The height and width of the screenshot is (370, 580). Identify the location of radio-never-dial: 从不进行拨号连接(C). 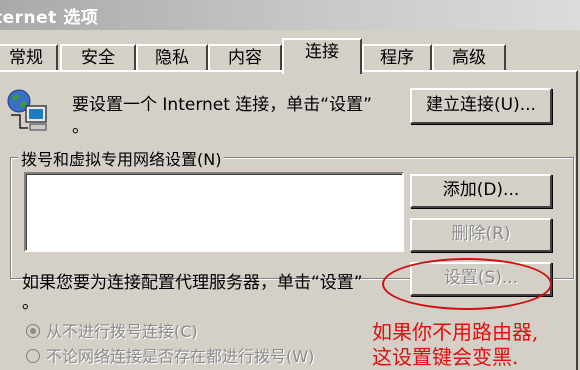
(112, 330).